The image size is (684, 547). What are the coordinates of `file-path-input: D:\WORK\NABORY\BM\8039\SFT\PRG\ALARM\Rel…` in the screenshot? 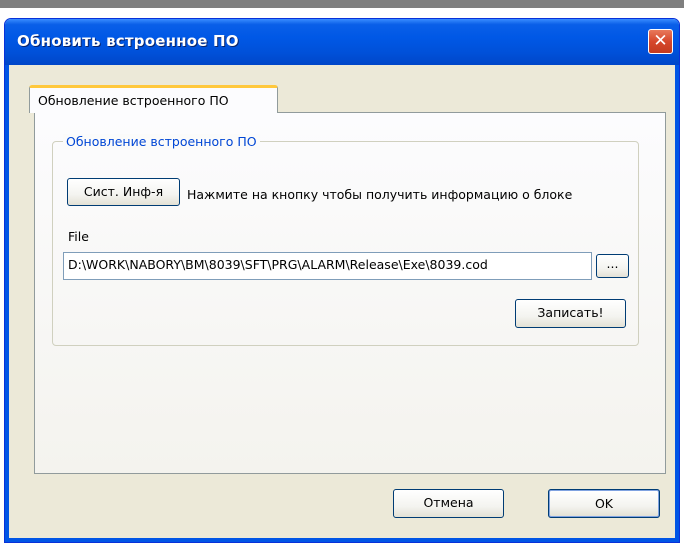 It's located at (327, 266).